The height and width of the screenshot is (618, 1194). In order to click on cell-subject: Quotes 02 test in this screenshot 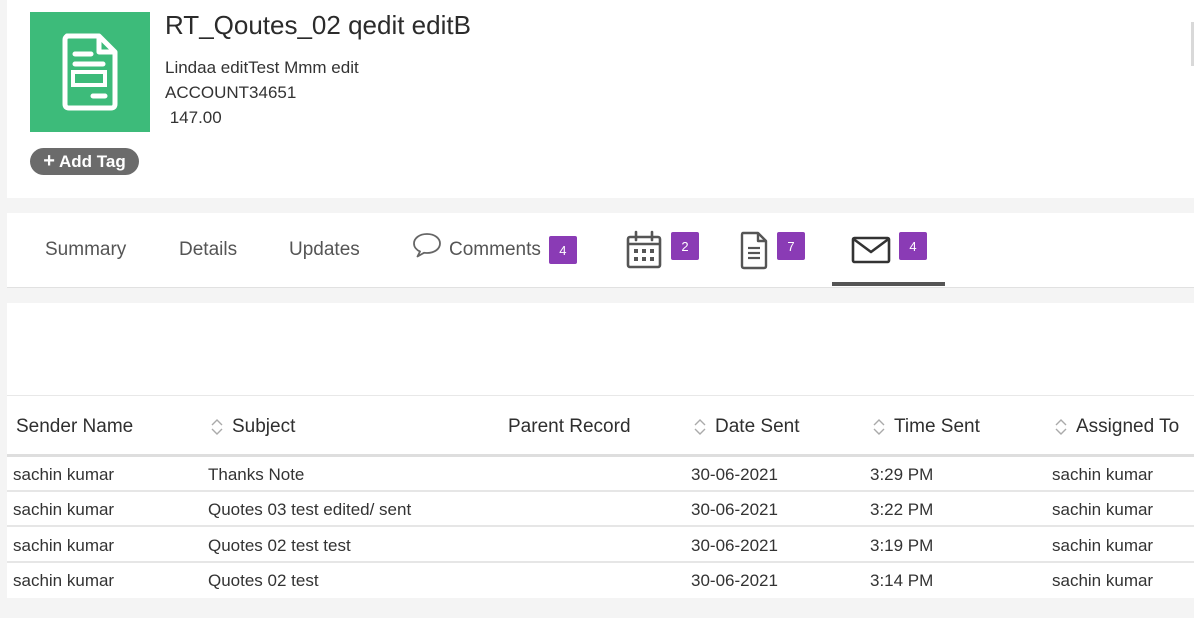, I will do `click(263, 580)`.